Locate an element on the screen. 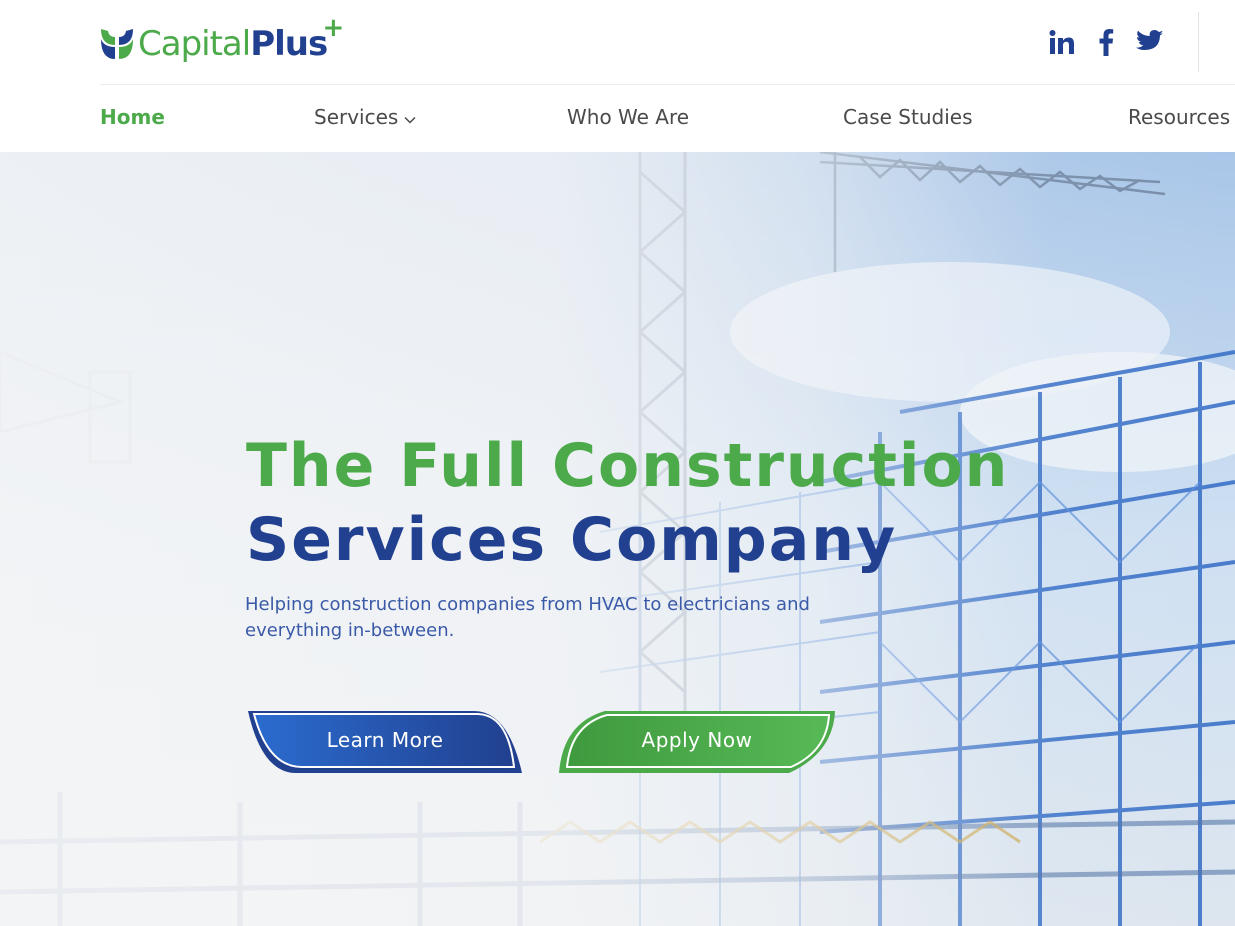 Image resolution: width=1235 pixels, height=926 pixels. apply-now-label: Apply Now is located at coordinates (697, 740).